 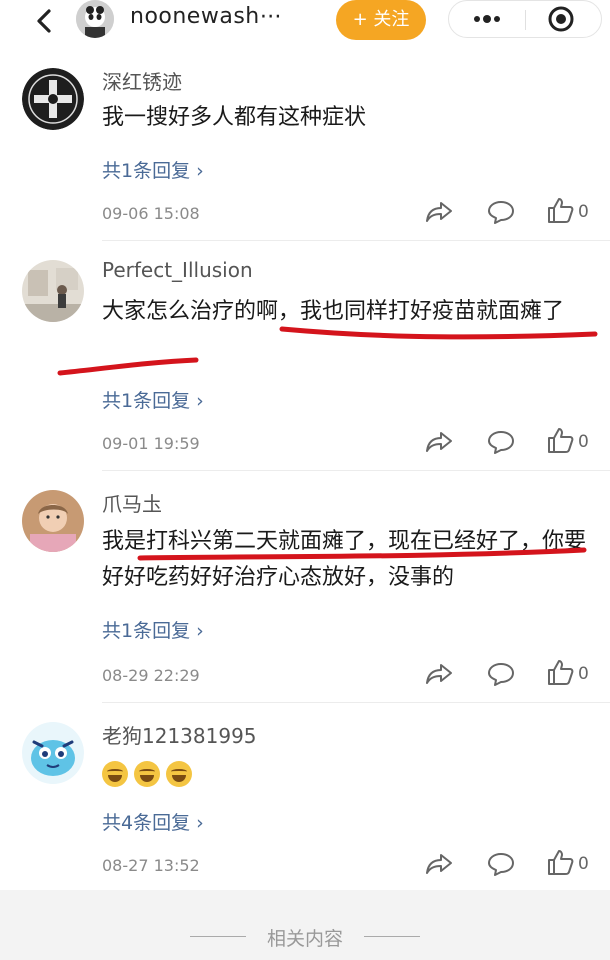 What do you see at coordinates (45, 21) in the screenshot?
I see `back-icon` at bounding box center [45, 21].